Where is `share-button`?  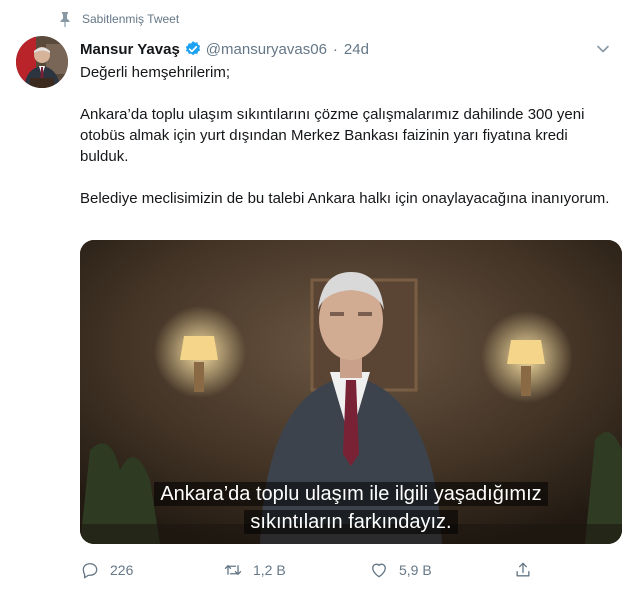
share-button is located at coordinates (523, 570).